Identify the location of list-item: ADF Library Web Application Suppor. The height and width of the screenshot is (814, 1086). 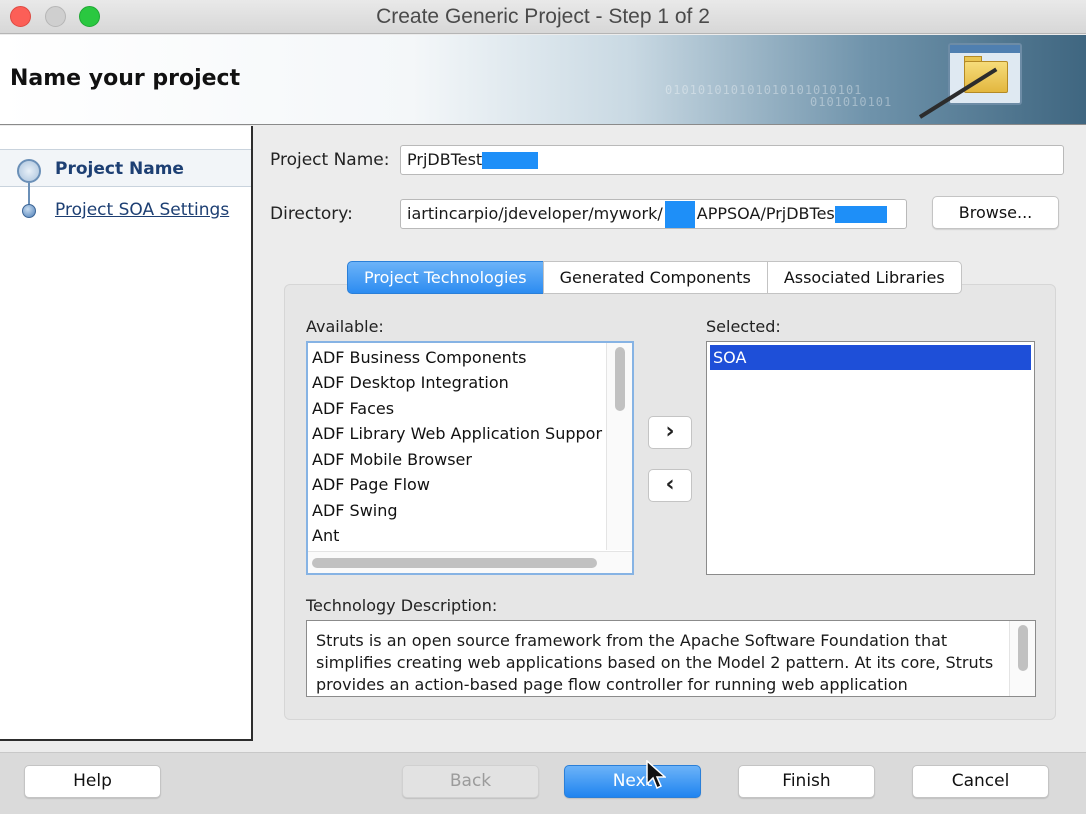
(457, 433).